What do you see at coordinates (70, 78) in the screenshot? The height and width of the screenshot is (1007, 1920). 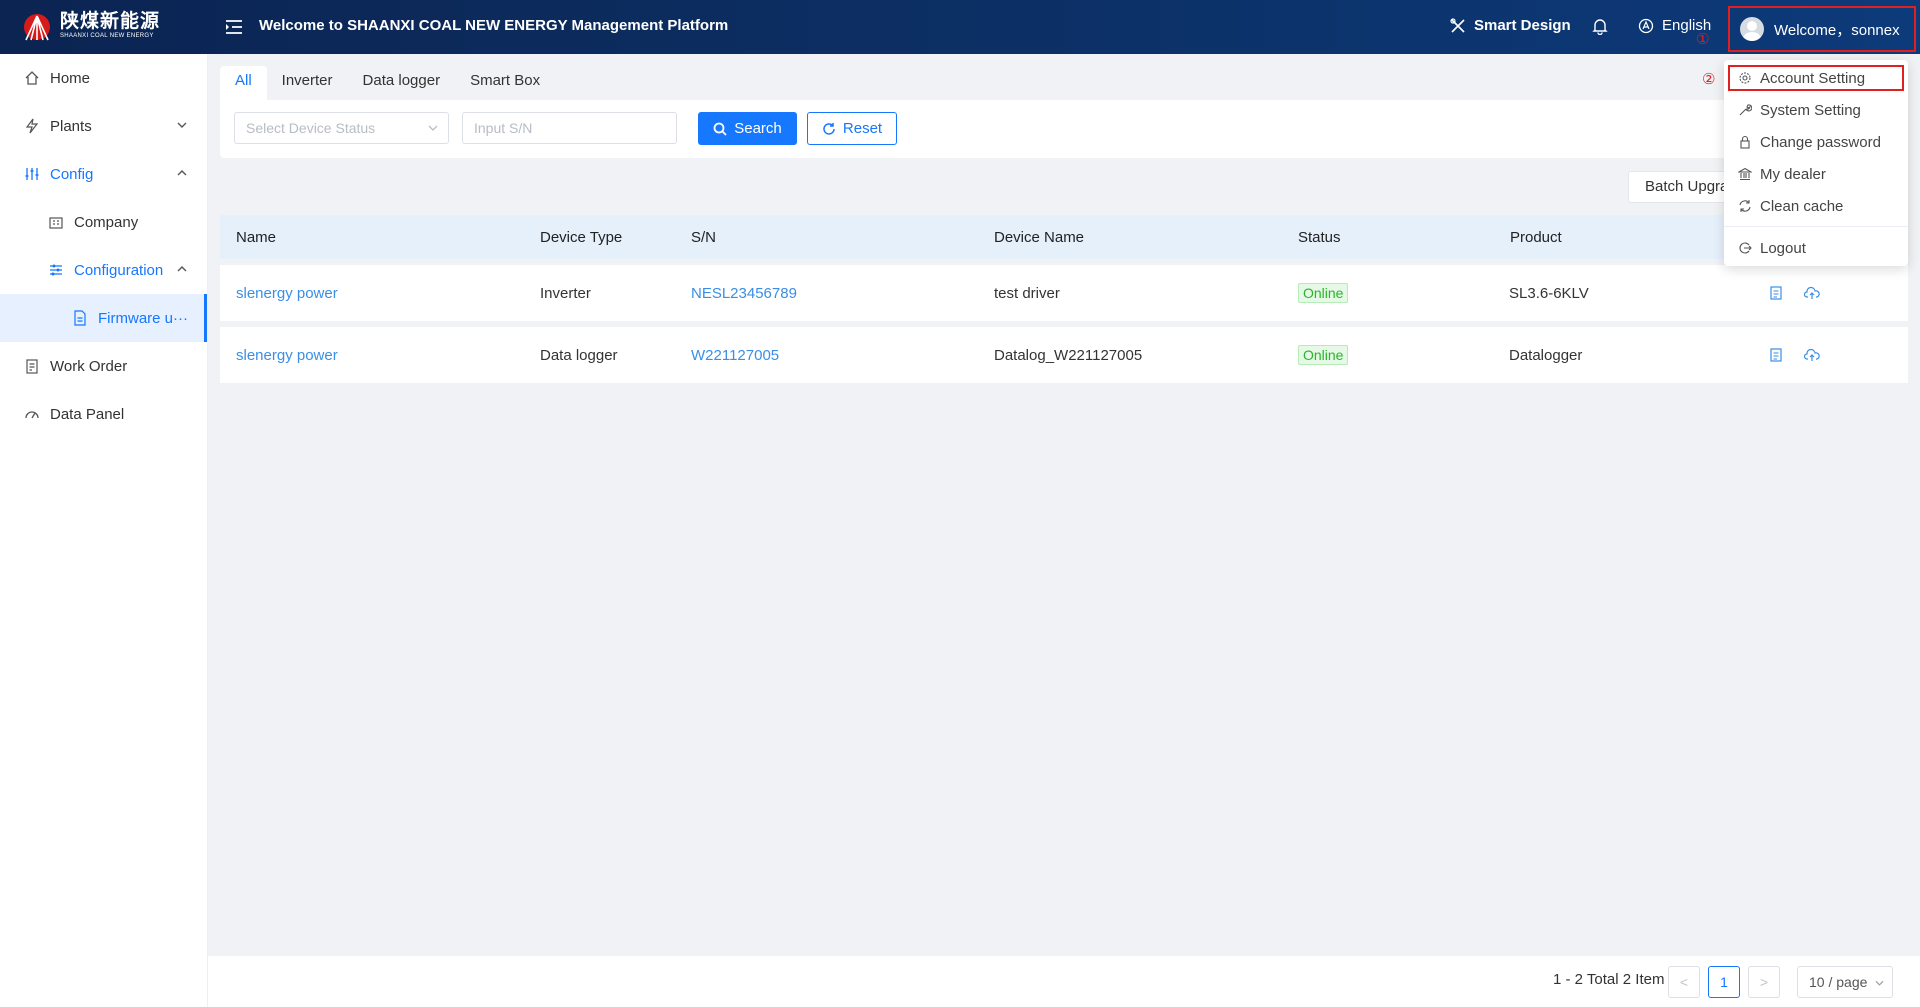 I see `sidebar-item-label: Home` at bounding box center [70, 78].